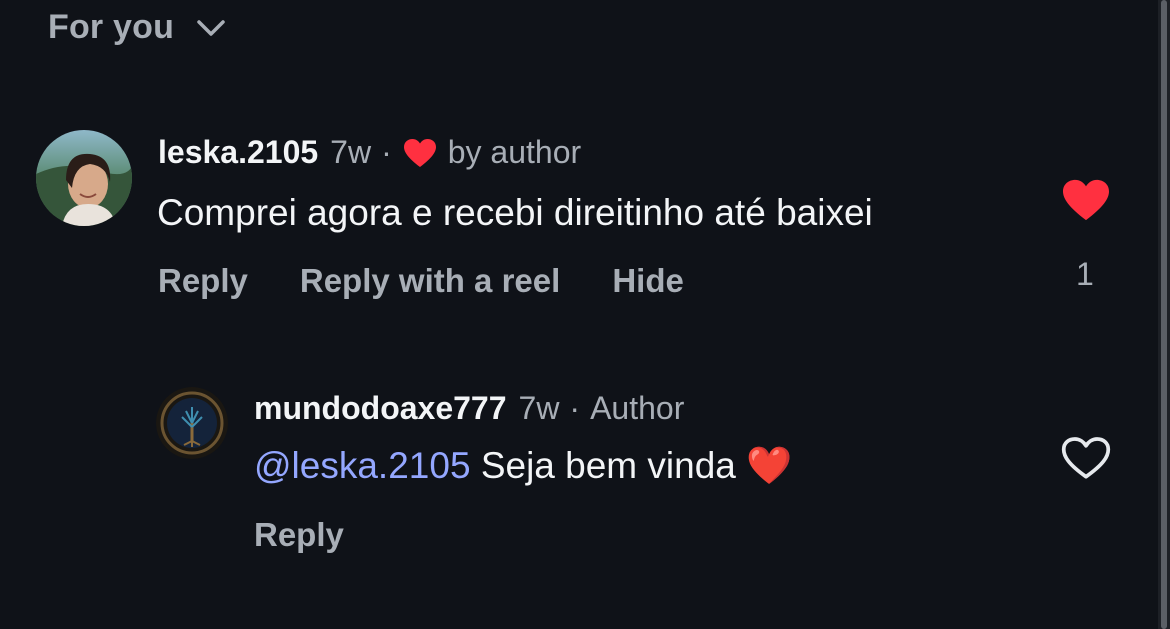 The height and width of the screenshot is (629, 1170). I want to click on reply-username: mundodoaxe777, so click(380, 408).